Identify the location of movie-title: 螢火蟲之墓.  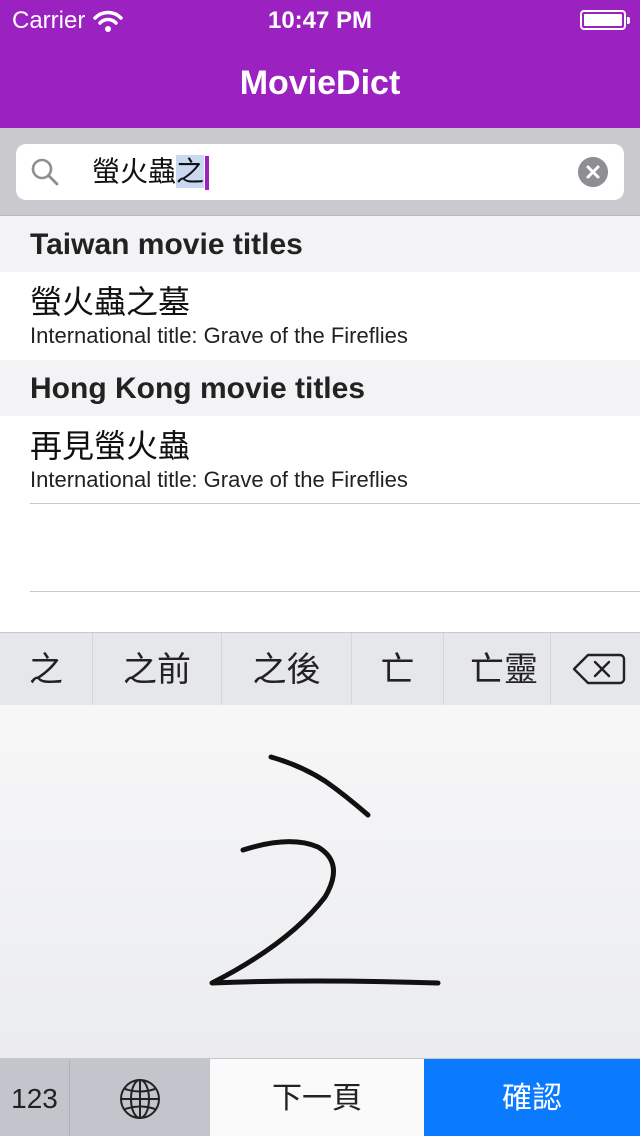
(110, 302).